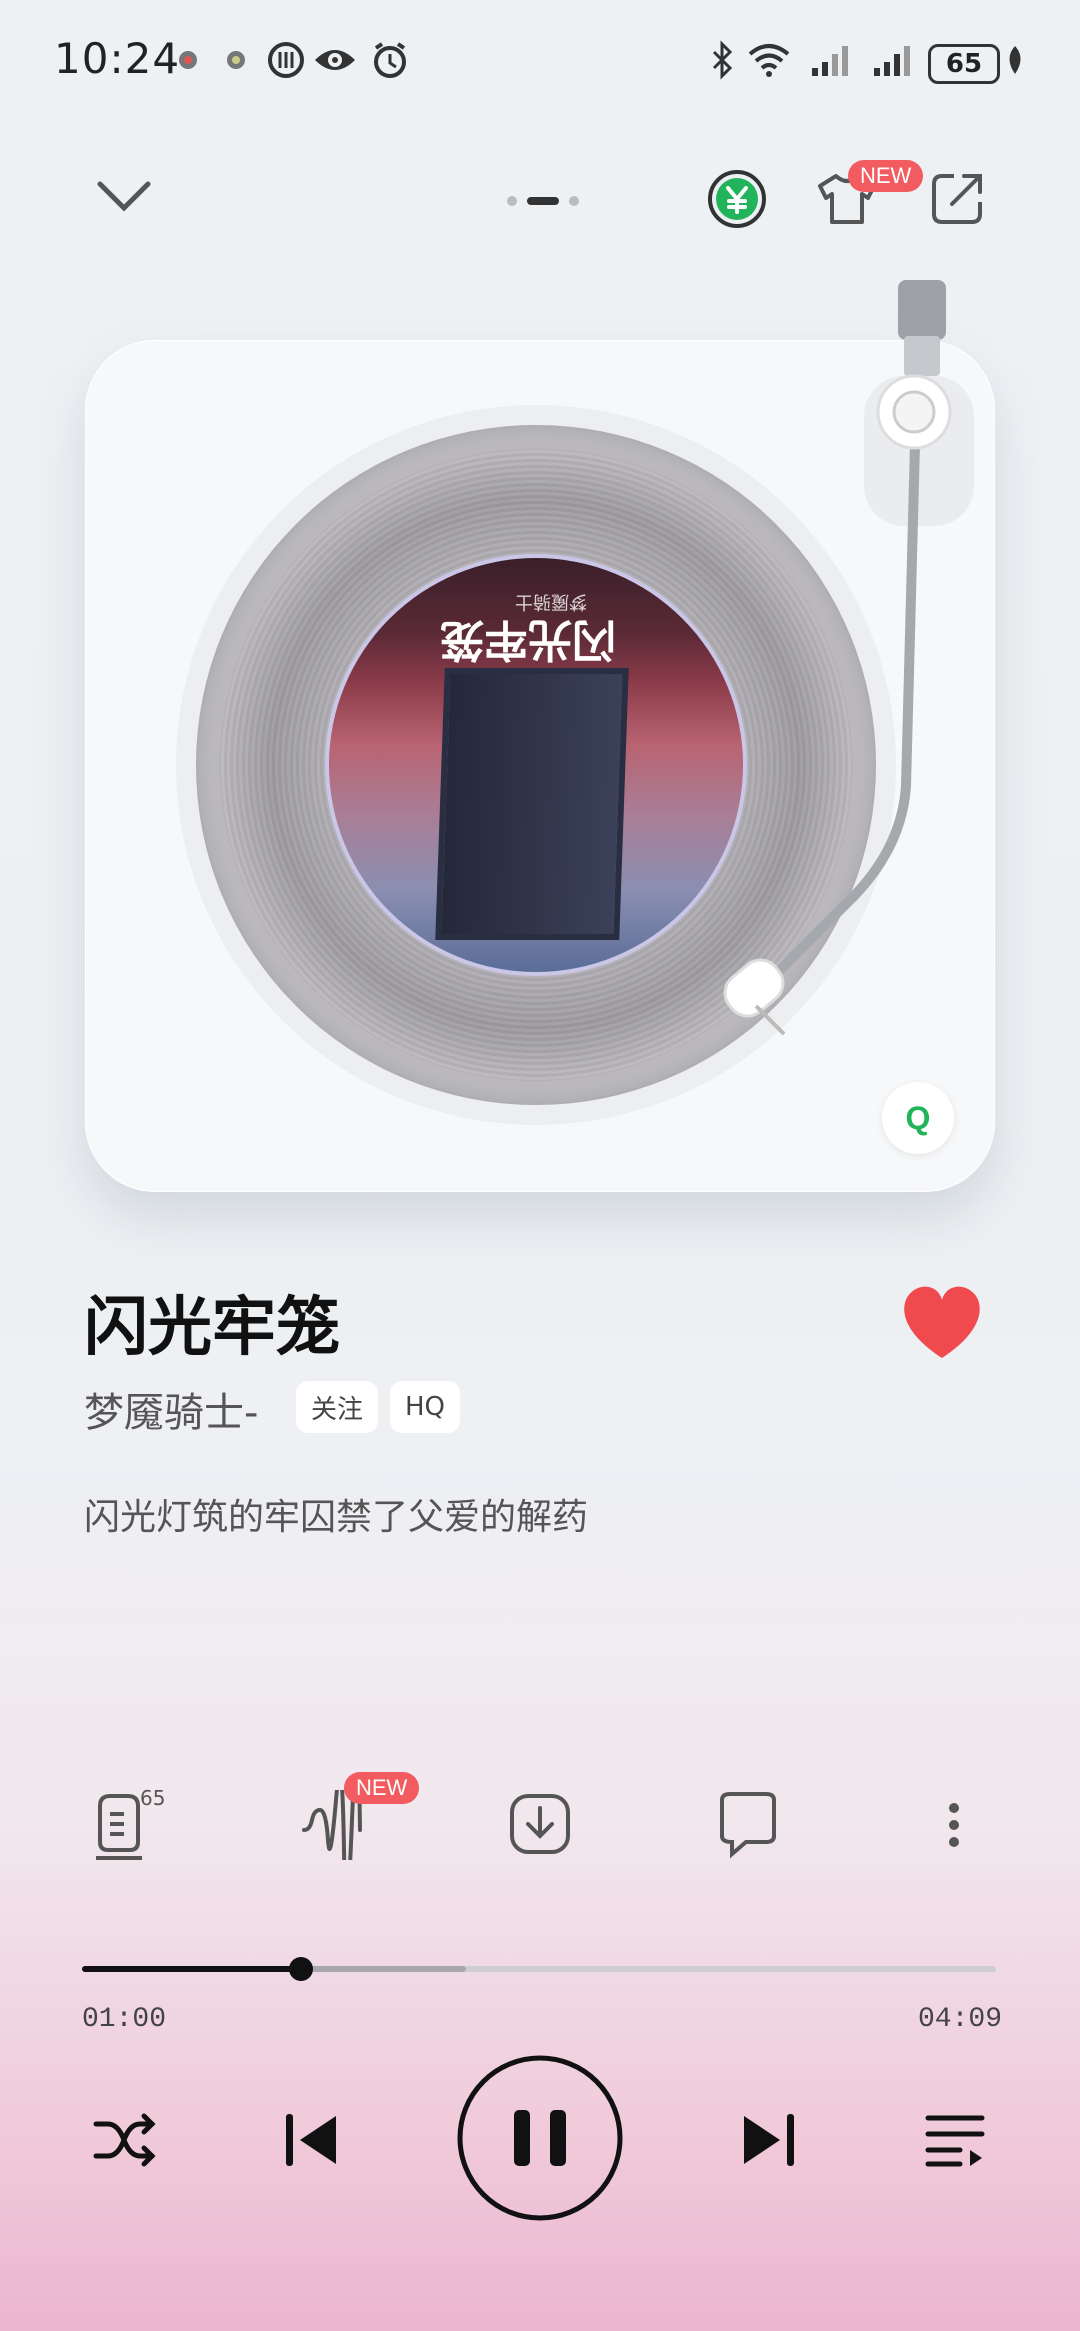 The image size is (1080, 2331). I want to click on more-icon, so click(954, 1825).